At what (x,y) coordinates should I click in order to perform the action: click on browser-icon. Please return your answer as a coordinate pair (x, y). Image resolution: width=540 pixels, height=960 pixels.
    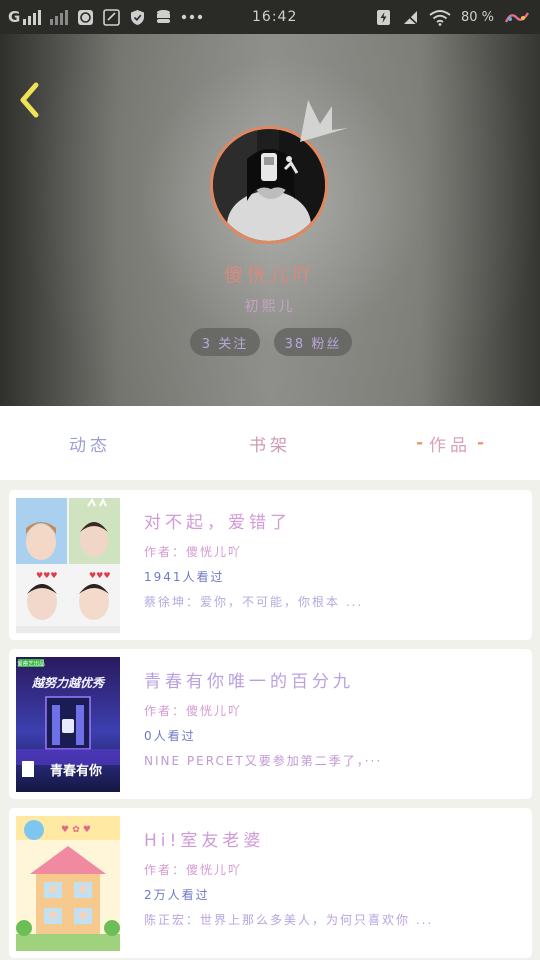
    Looking at the image, I should click on (85, 17).